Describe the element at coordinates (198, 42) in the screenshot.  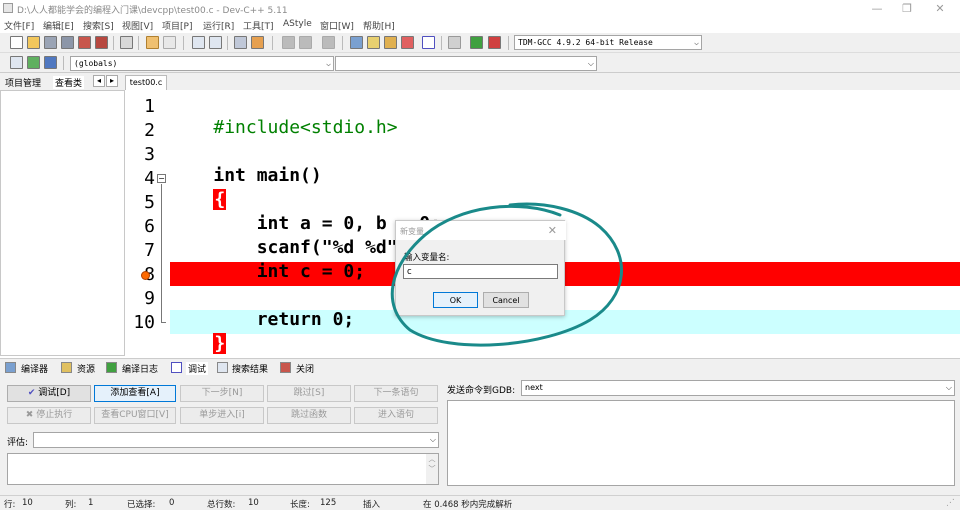
I see `find-icon` at that location.